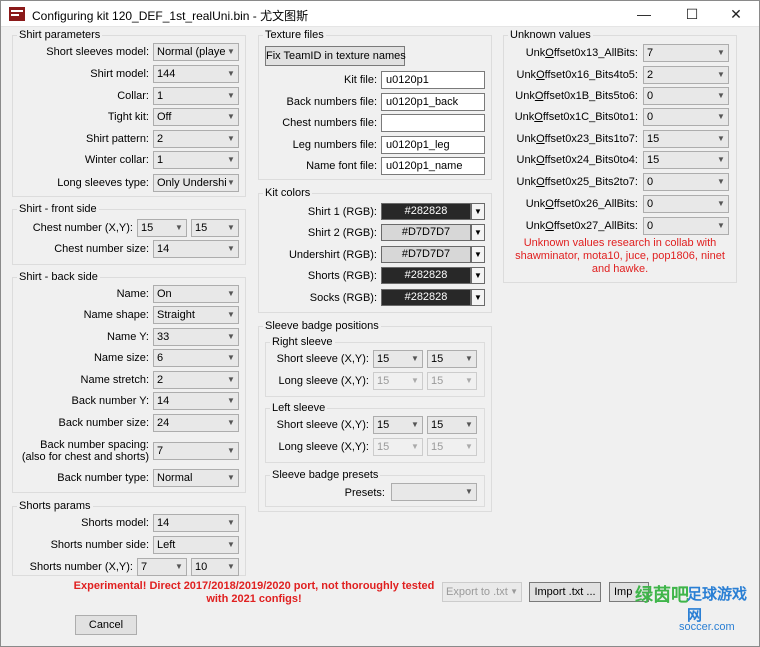 This screenshot has width=760, height=647. I want to click on unk-offset-0x26-select: 0 ▼, so click(686, 204).